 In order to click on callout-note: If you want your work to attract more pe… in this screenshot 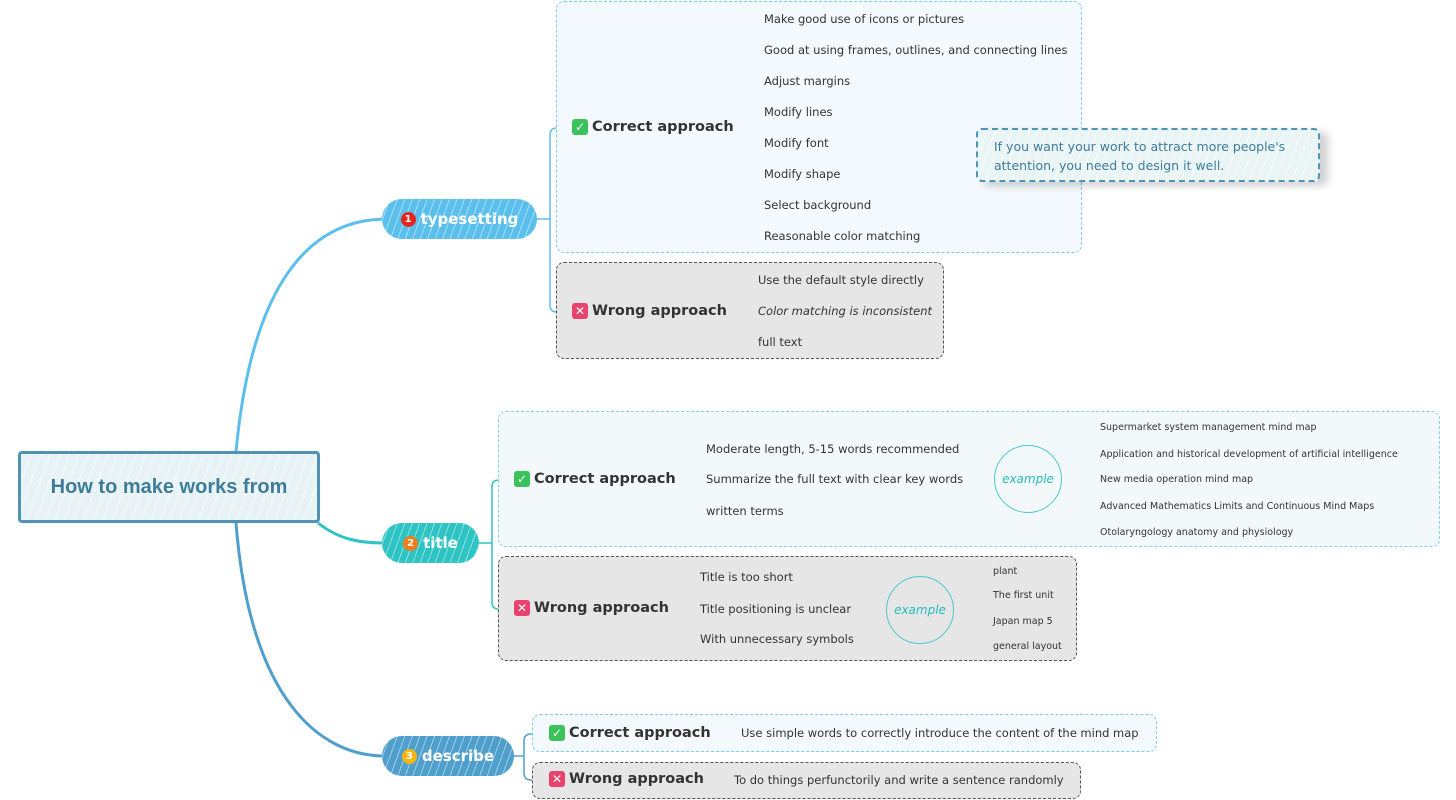, I will do `click(1148, 155)`.